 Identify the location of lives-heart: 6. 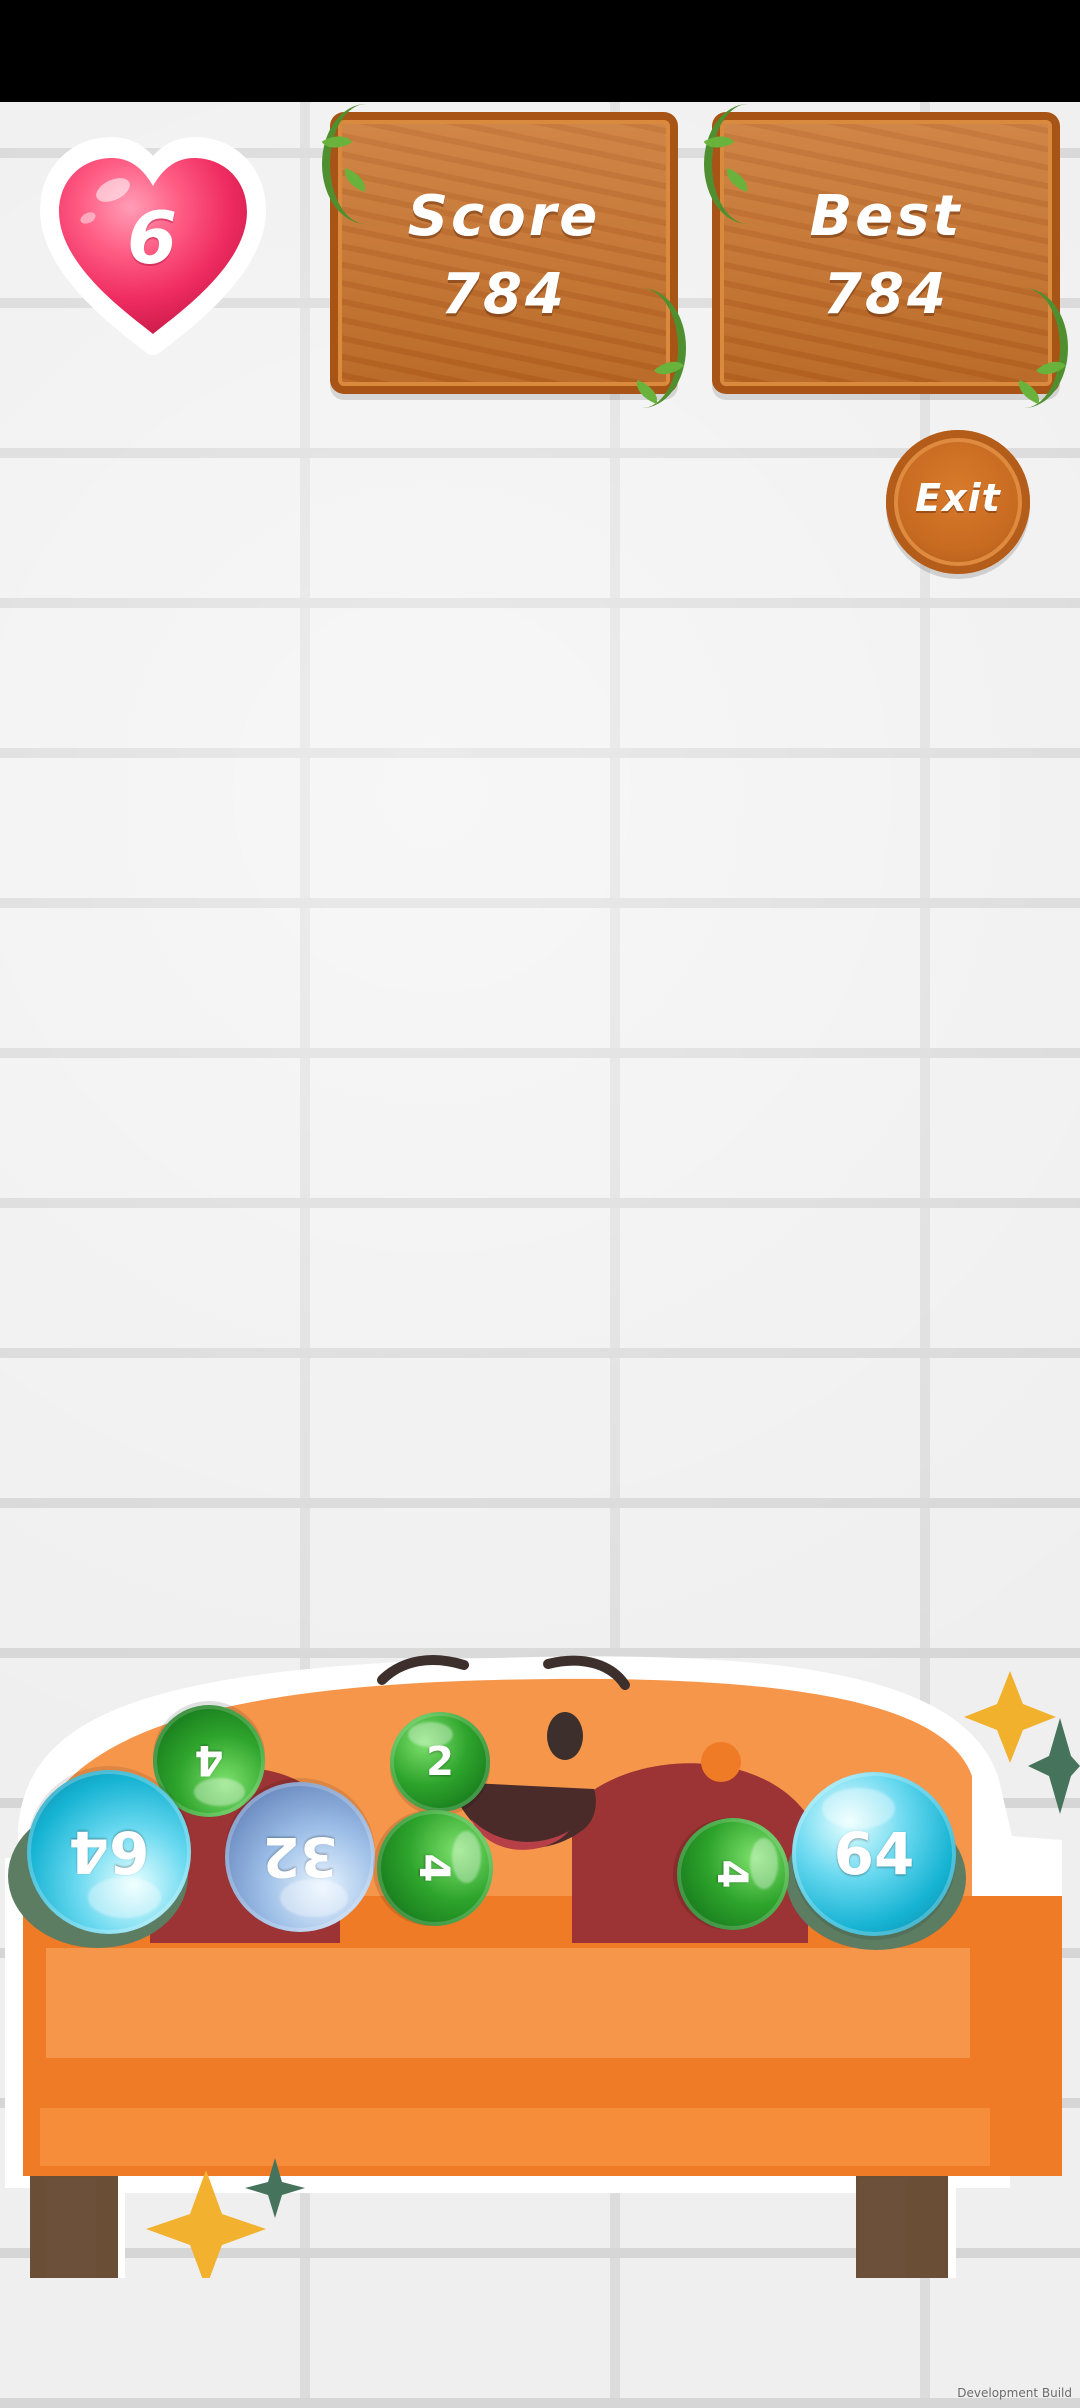
(153, 245).